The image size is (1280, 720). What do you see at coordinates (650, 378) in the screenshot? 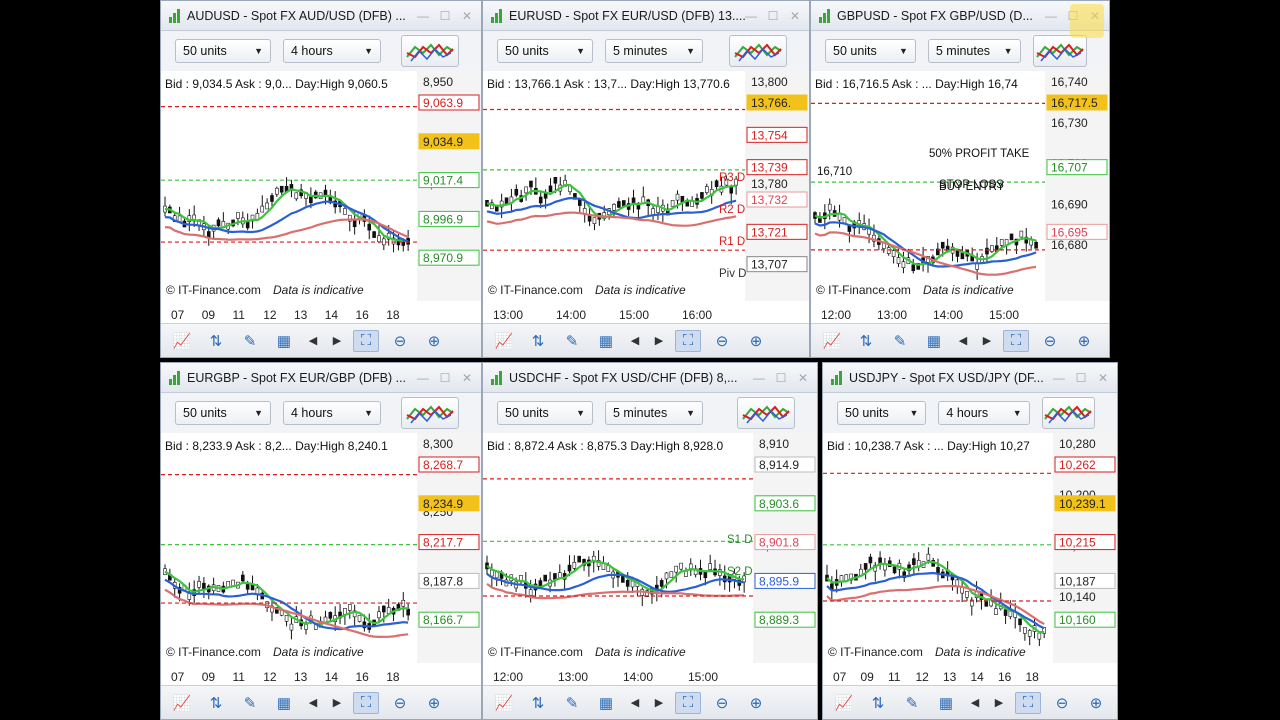
I see `window-titlebar: USDCHF - Spot FX USD/CHF (DFB) 8,... — ☐ ✕` at bounding box center [650, 378].